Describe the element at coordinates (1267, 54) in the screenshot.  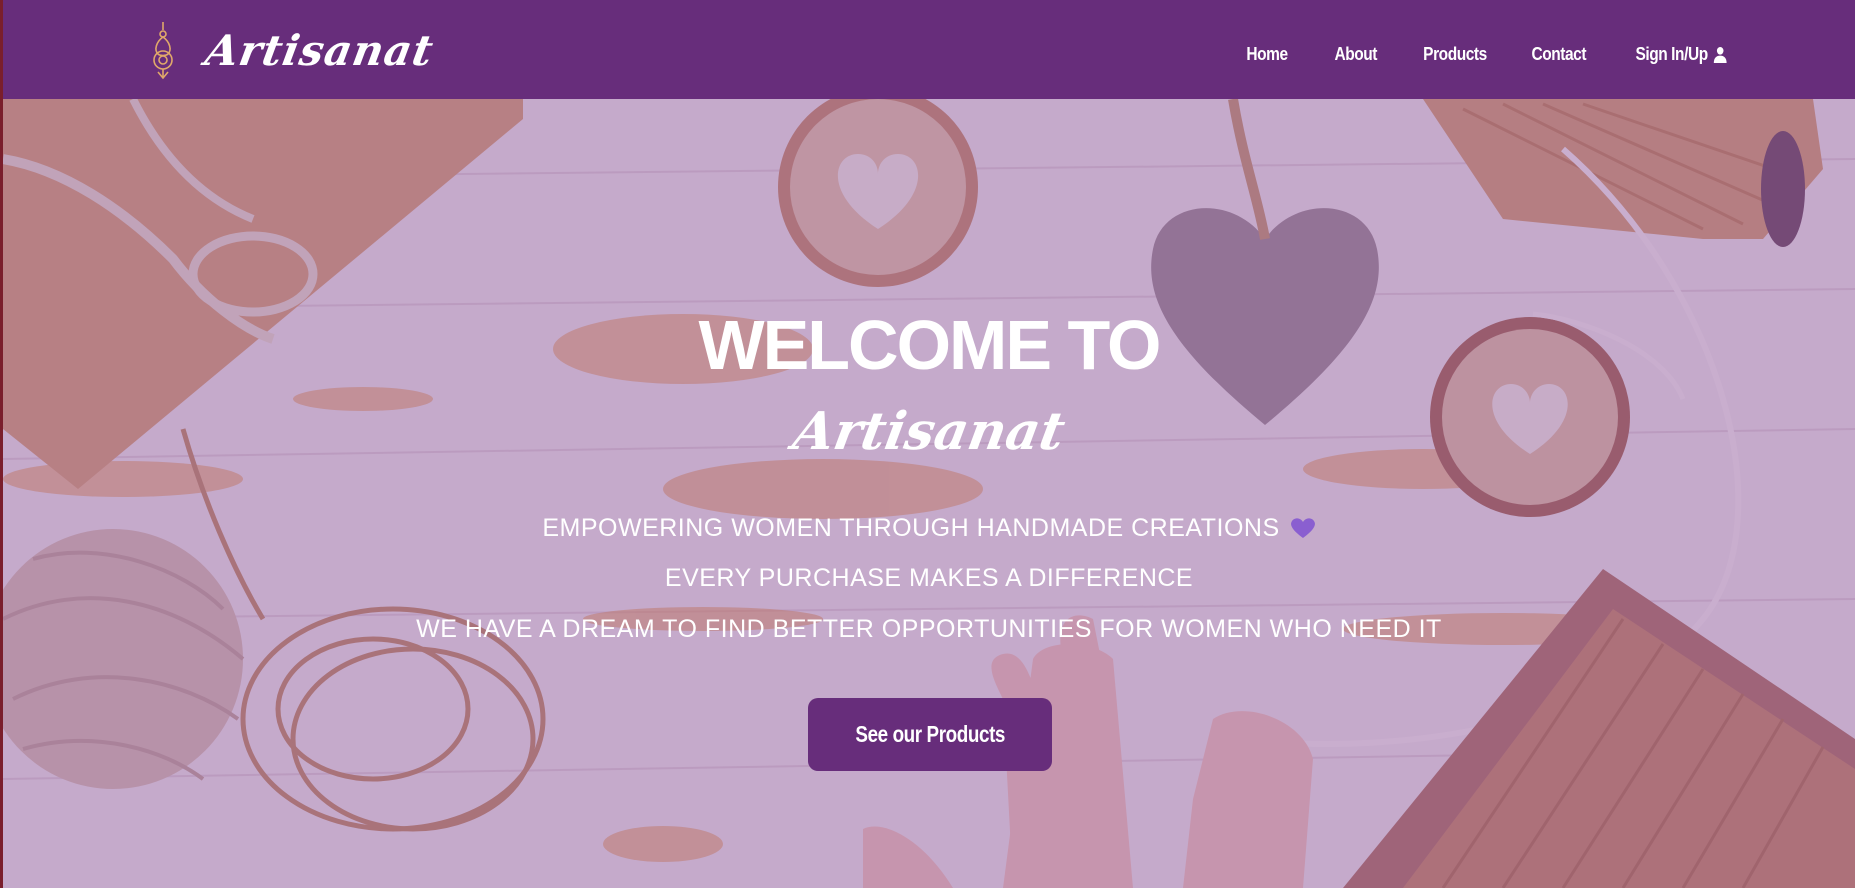
I see `nav-home-link: Home` at that location.